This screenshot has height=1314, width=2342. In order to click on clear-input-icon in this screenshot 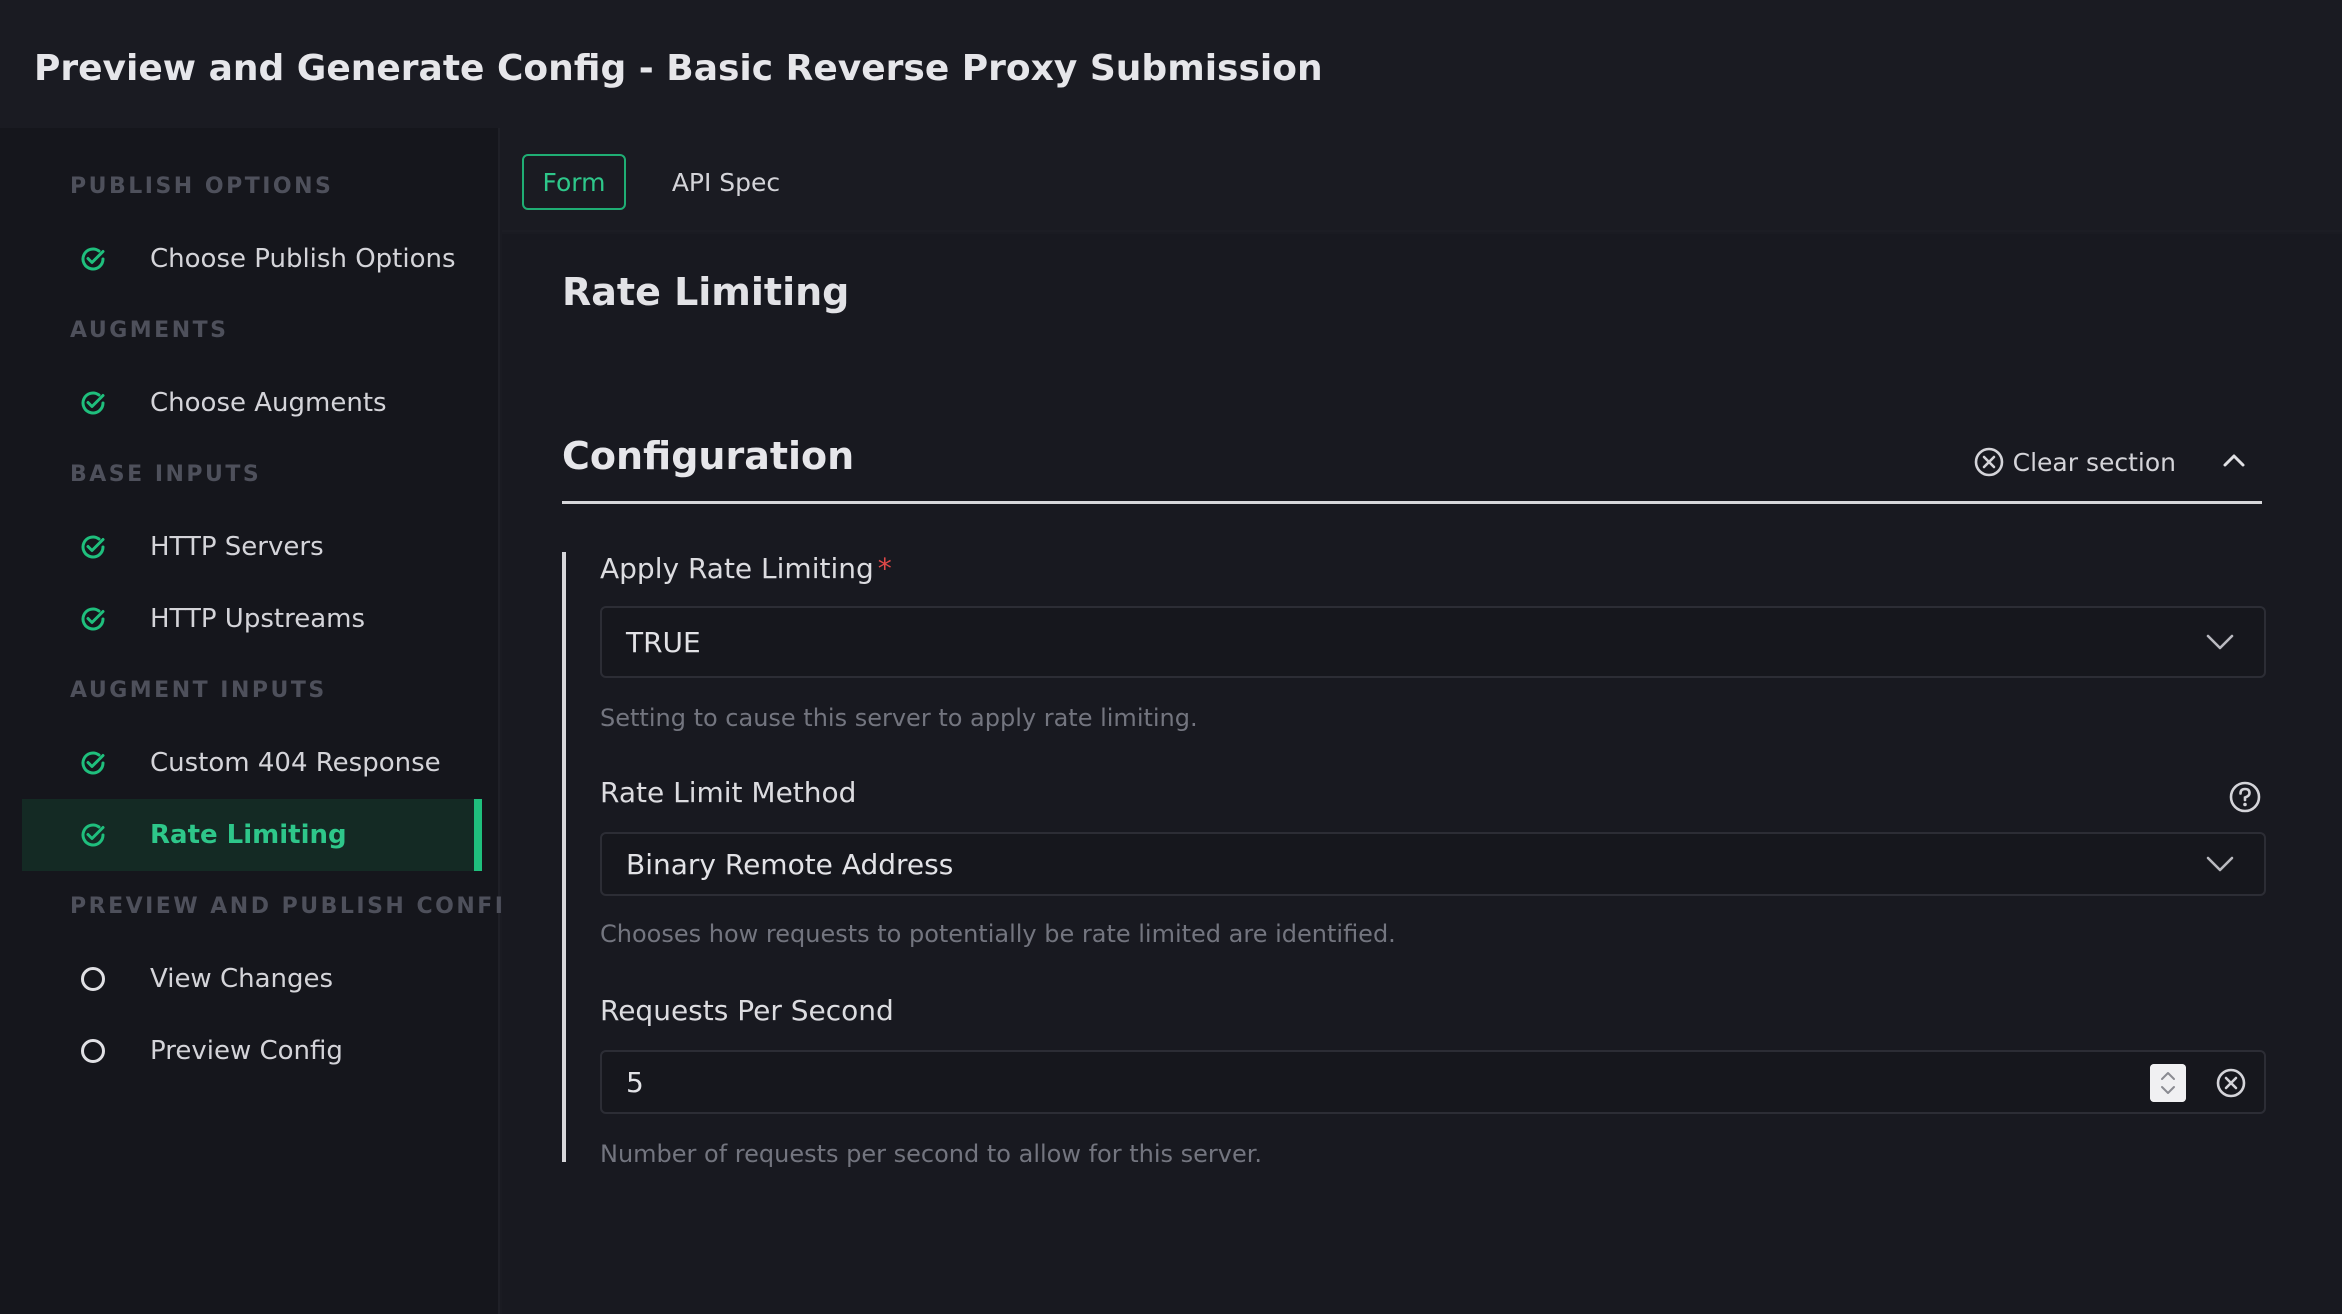, I will do `click(2231, 1083)`.